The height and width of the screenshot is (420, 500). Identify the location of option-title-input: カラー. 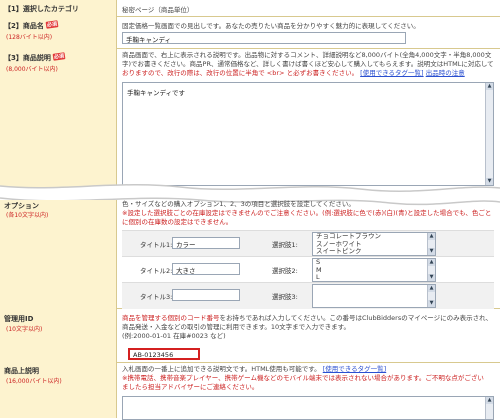
(206, 243).